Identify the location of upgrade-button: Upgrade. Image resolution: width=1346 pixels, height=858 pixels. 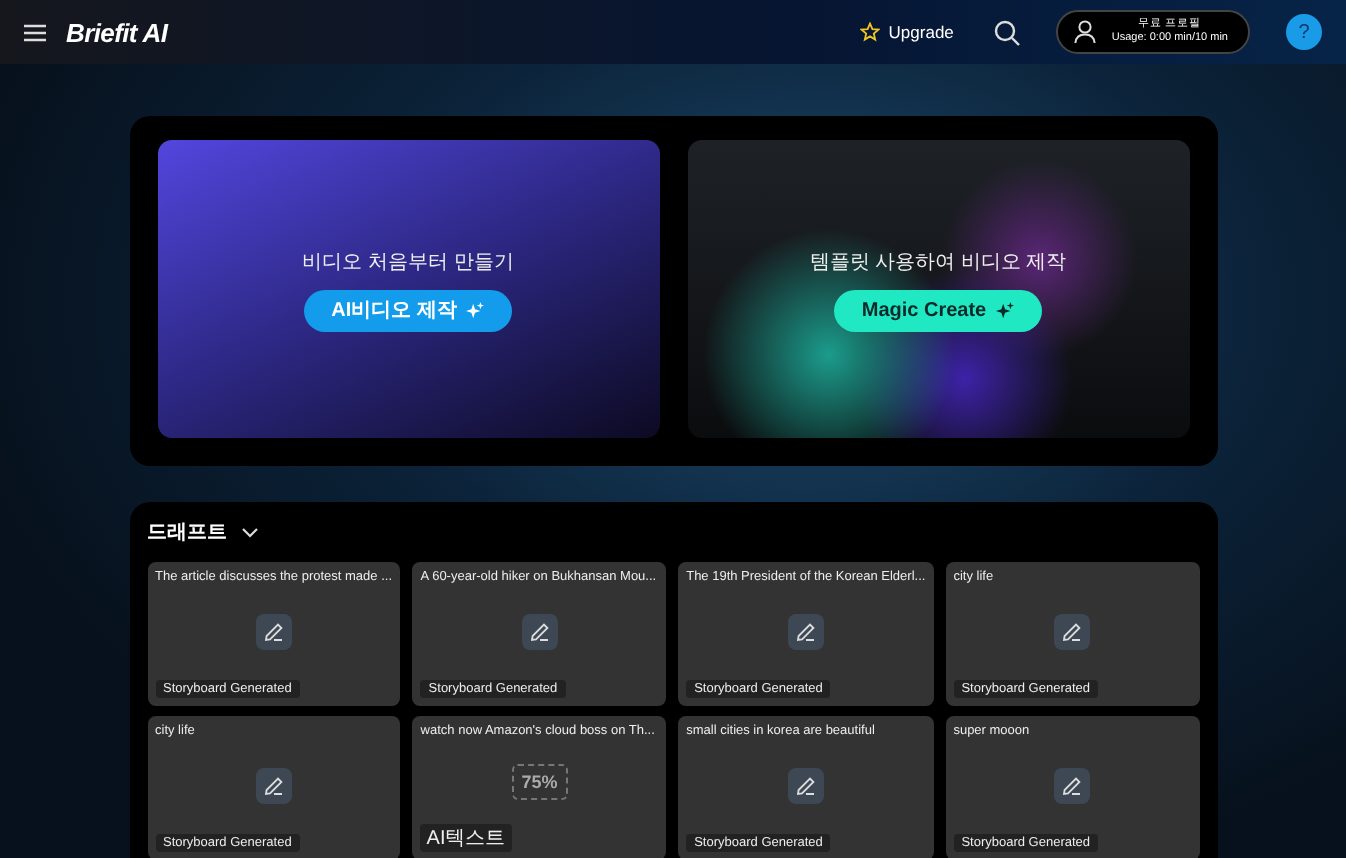
(907, 32).